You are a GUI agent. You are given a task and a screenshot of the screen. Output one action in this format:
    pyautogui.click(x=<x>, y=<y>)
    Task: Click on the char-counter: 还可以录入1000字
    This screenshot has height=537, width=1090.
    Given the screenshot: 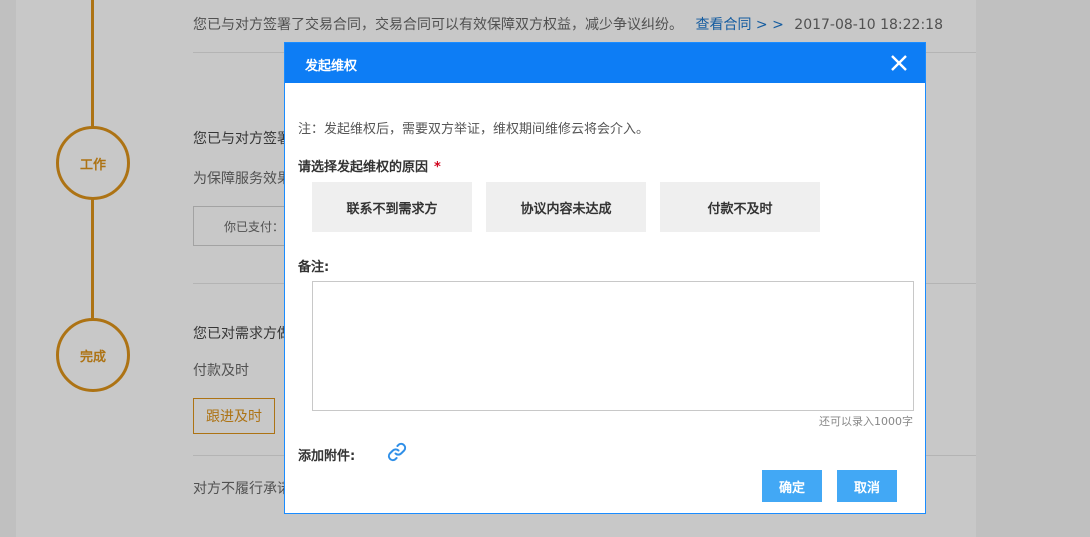 What is the action you would take?
    pyautogui.click(x=866, y=421)
    